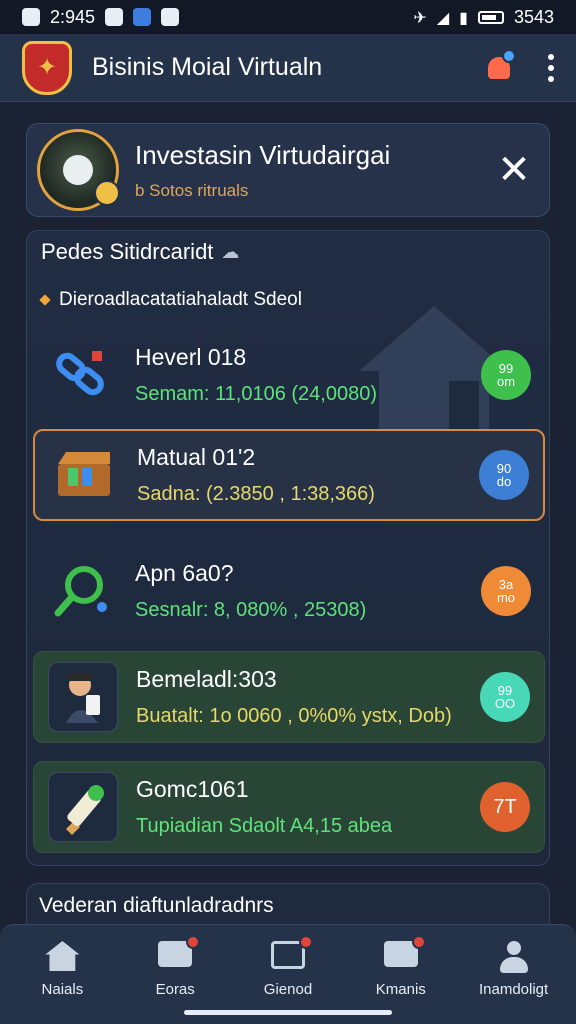  Describe the element at coordinates (230, 252) in the screenshot. I see `cloud-icon: ☁` at that location.